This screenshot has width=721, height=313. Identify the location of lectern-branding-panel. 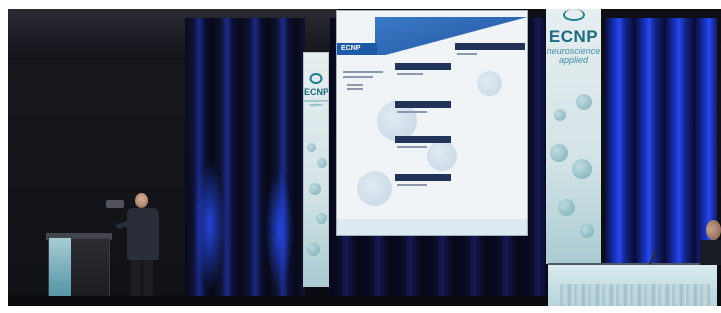
(60, 271).